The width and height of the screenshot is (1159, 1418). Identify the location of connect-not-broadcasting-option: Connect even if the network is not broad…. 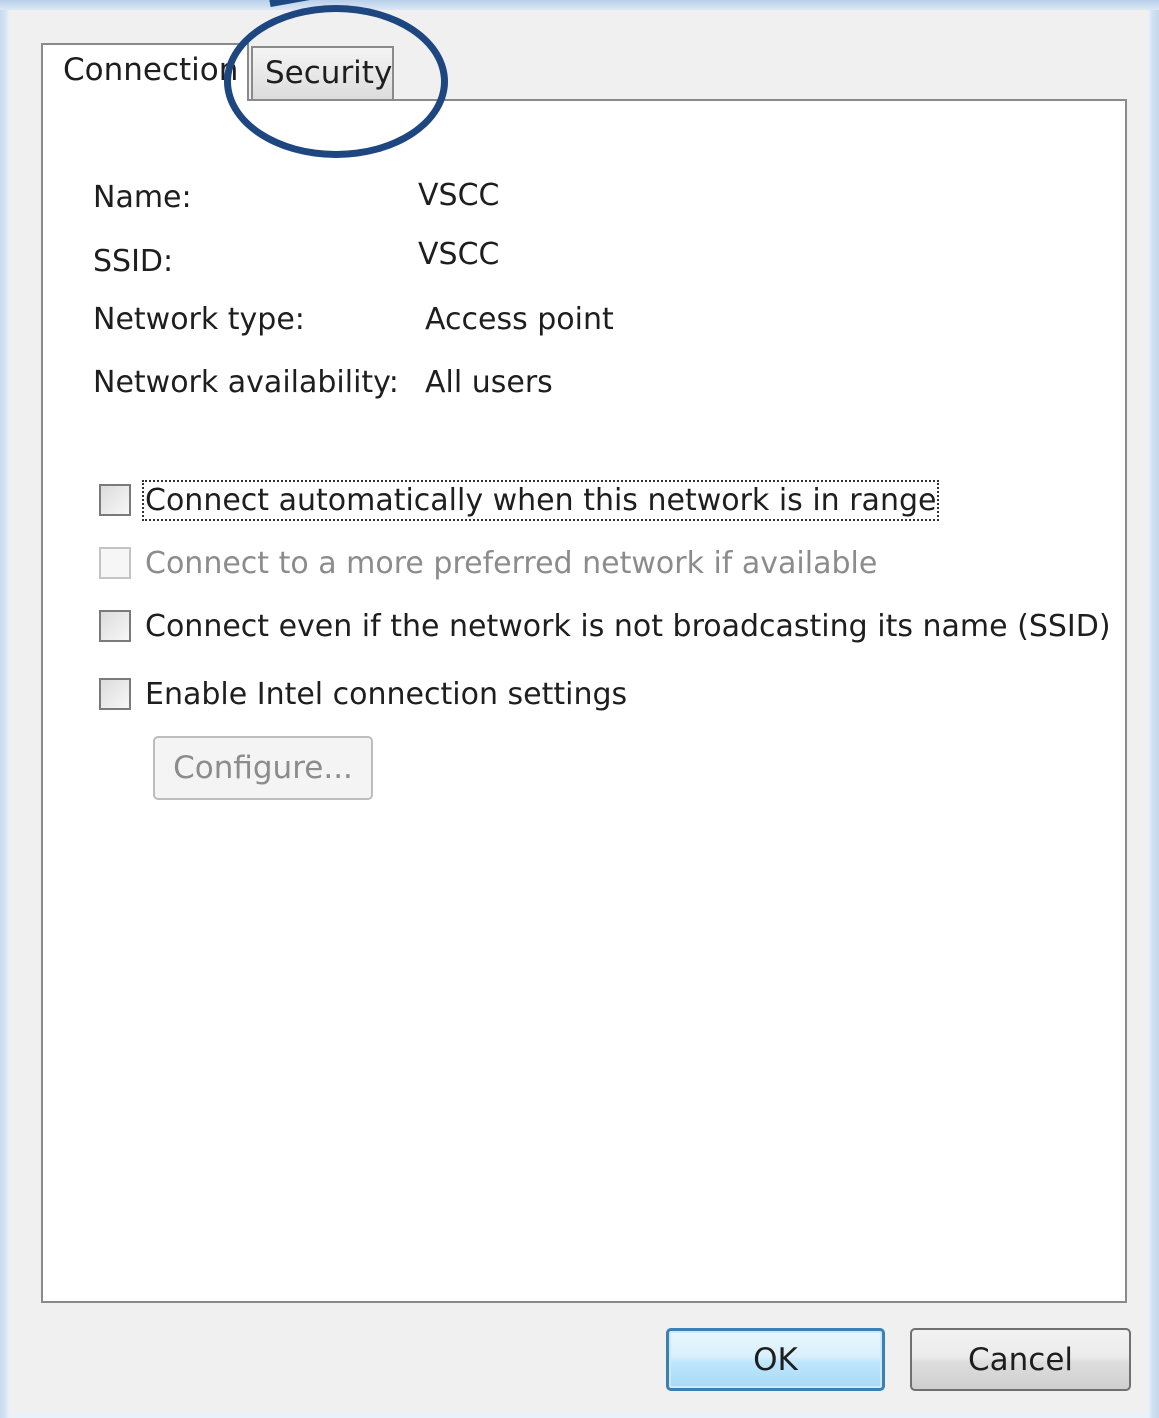
(605, 626).